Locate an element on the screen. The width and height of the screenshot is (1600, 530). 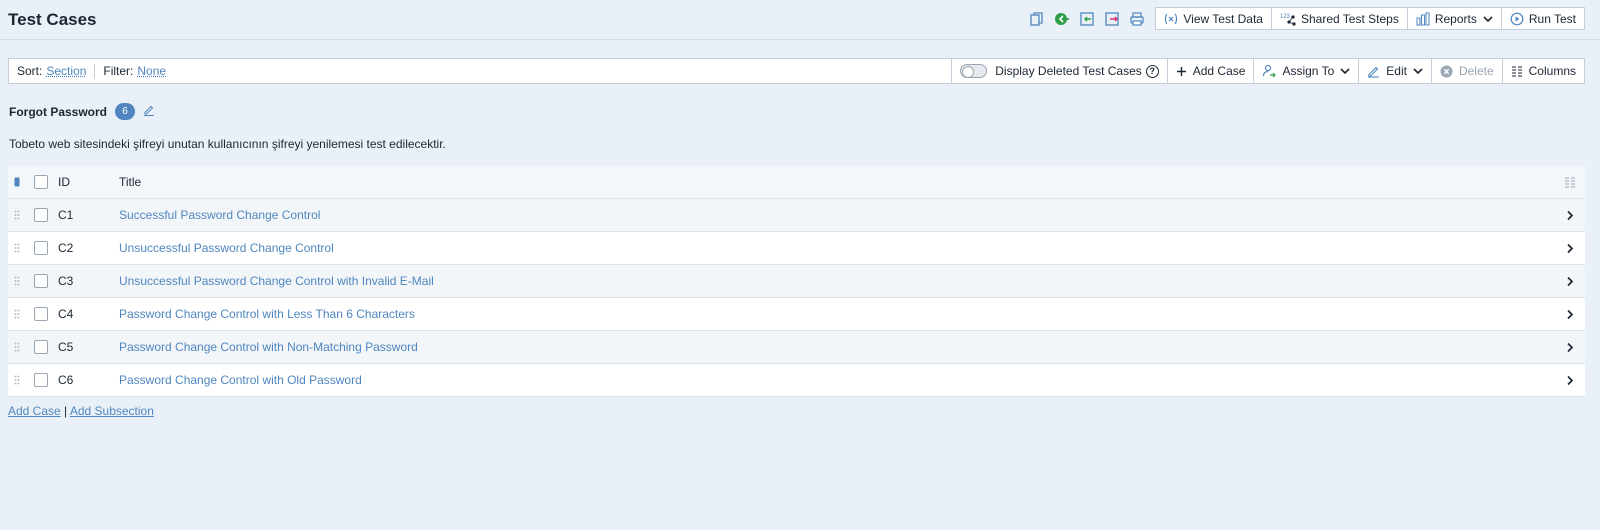
variable-icon is located at coordinates (1171, 18).